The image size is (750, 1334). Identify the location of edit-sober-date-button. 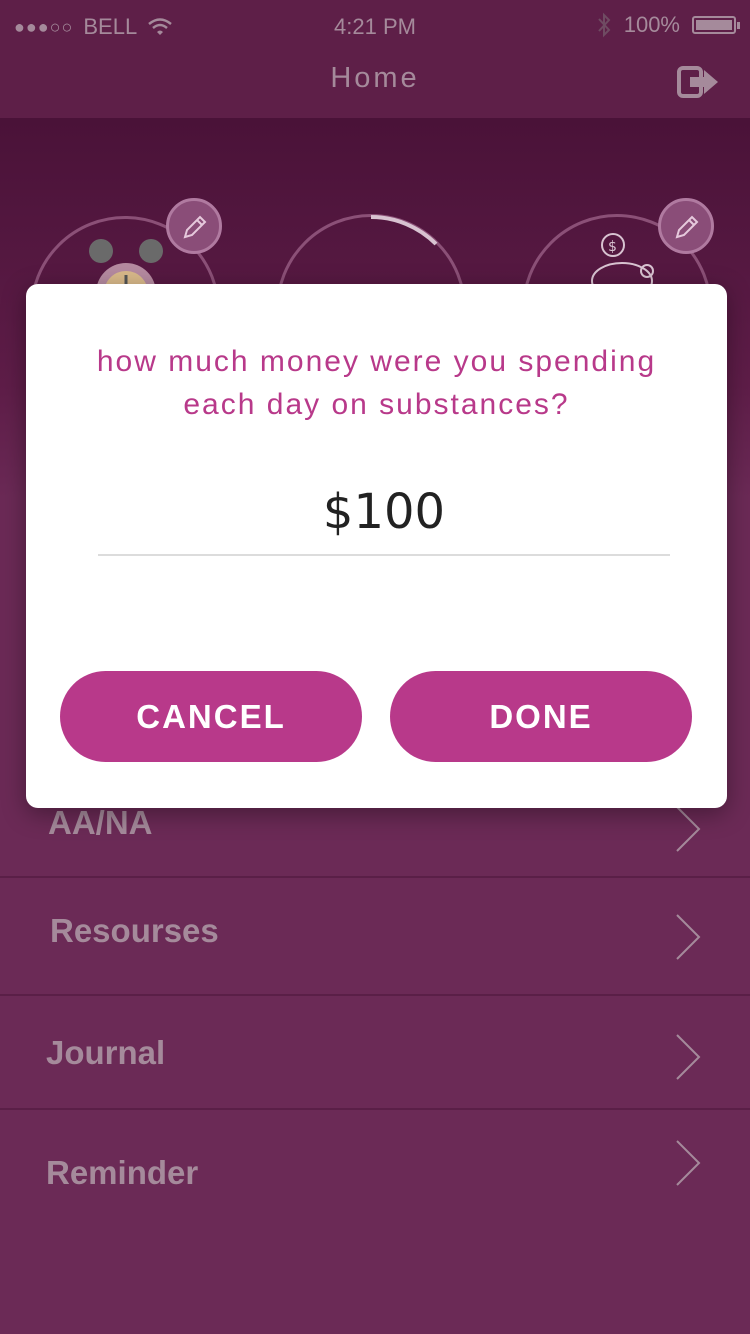
(194, 226).